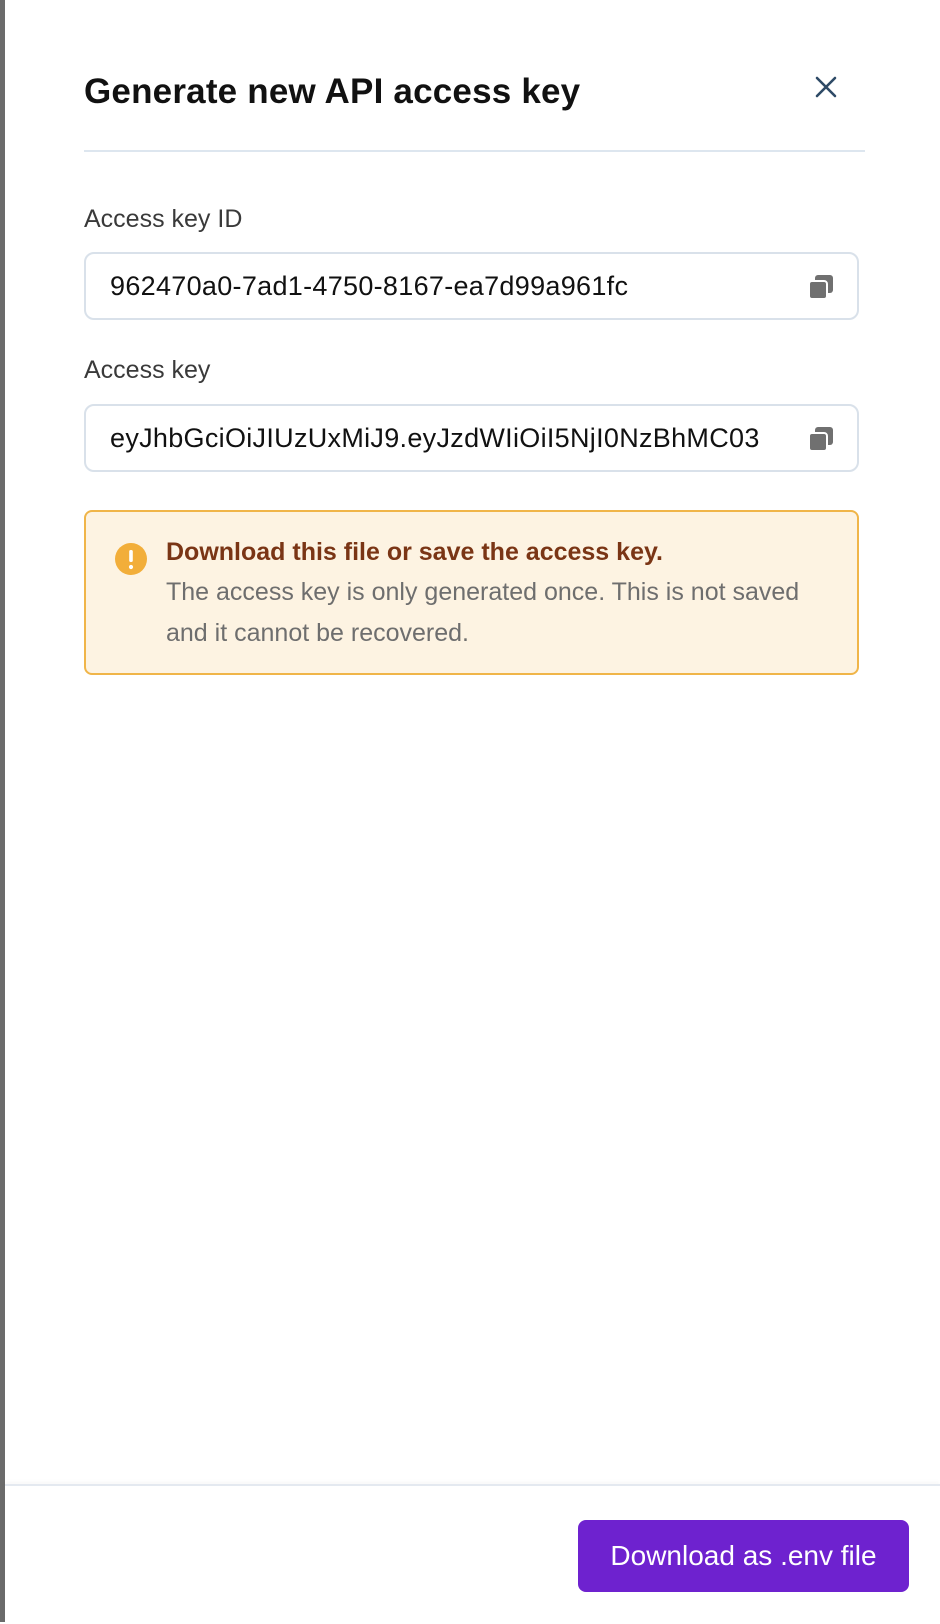  Describe the element at coordinates (147, 370) in the screenshot. I see `access-key-label: Access key` at that location.